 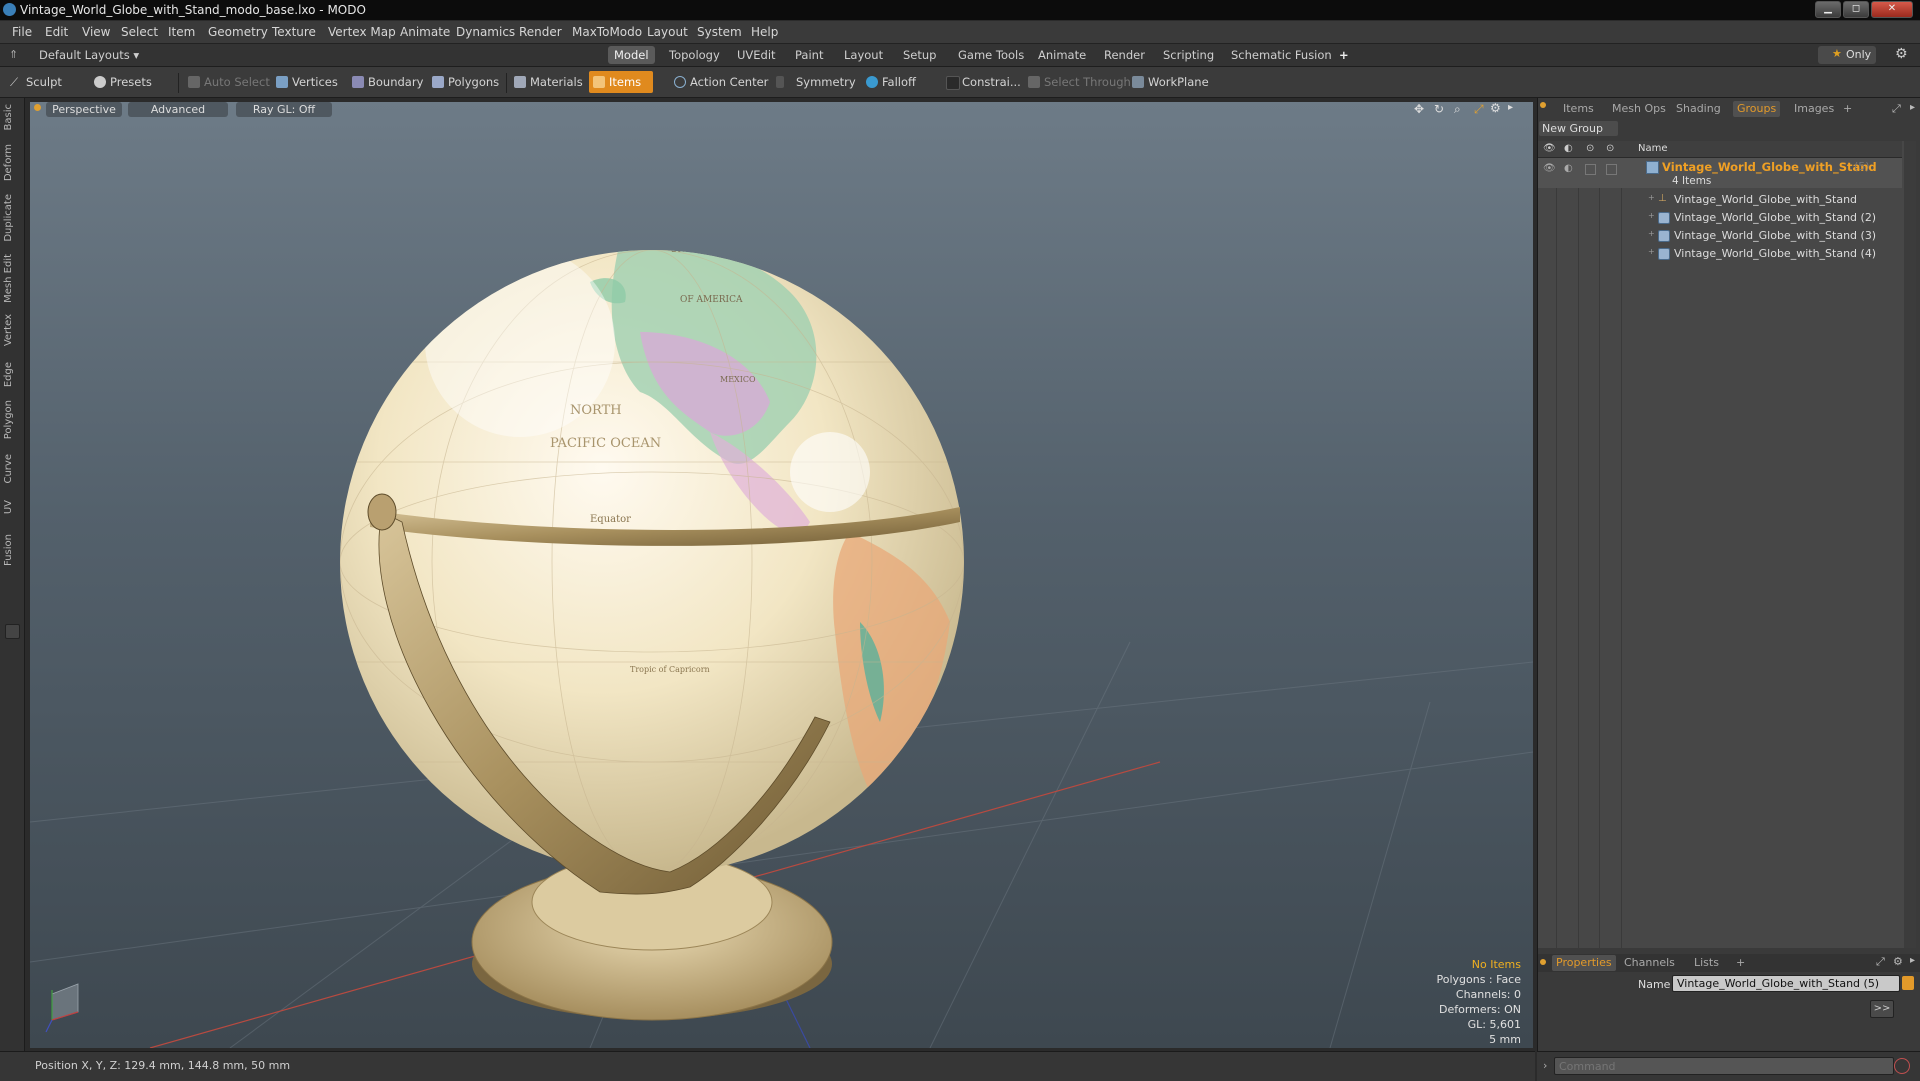 What do you see at coordinates (1177, 82) in the screenshot?
I see `workplane-button: WorkPlane` at bounding box center [1177, 82].